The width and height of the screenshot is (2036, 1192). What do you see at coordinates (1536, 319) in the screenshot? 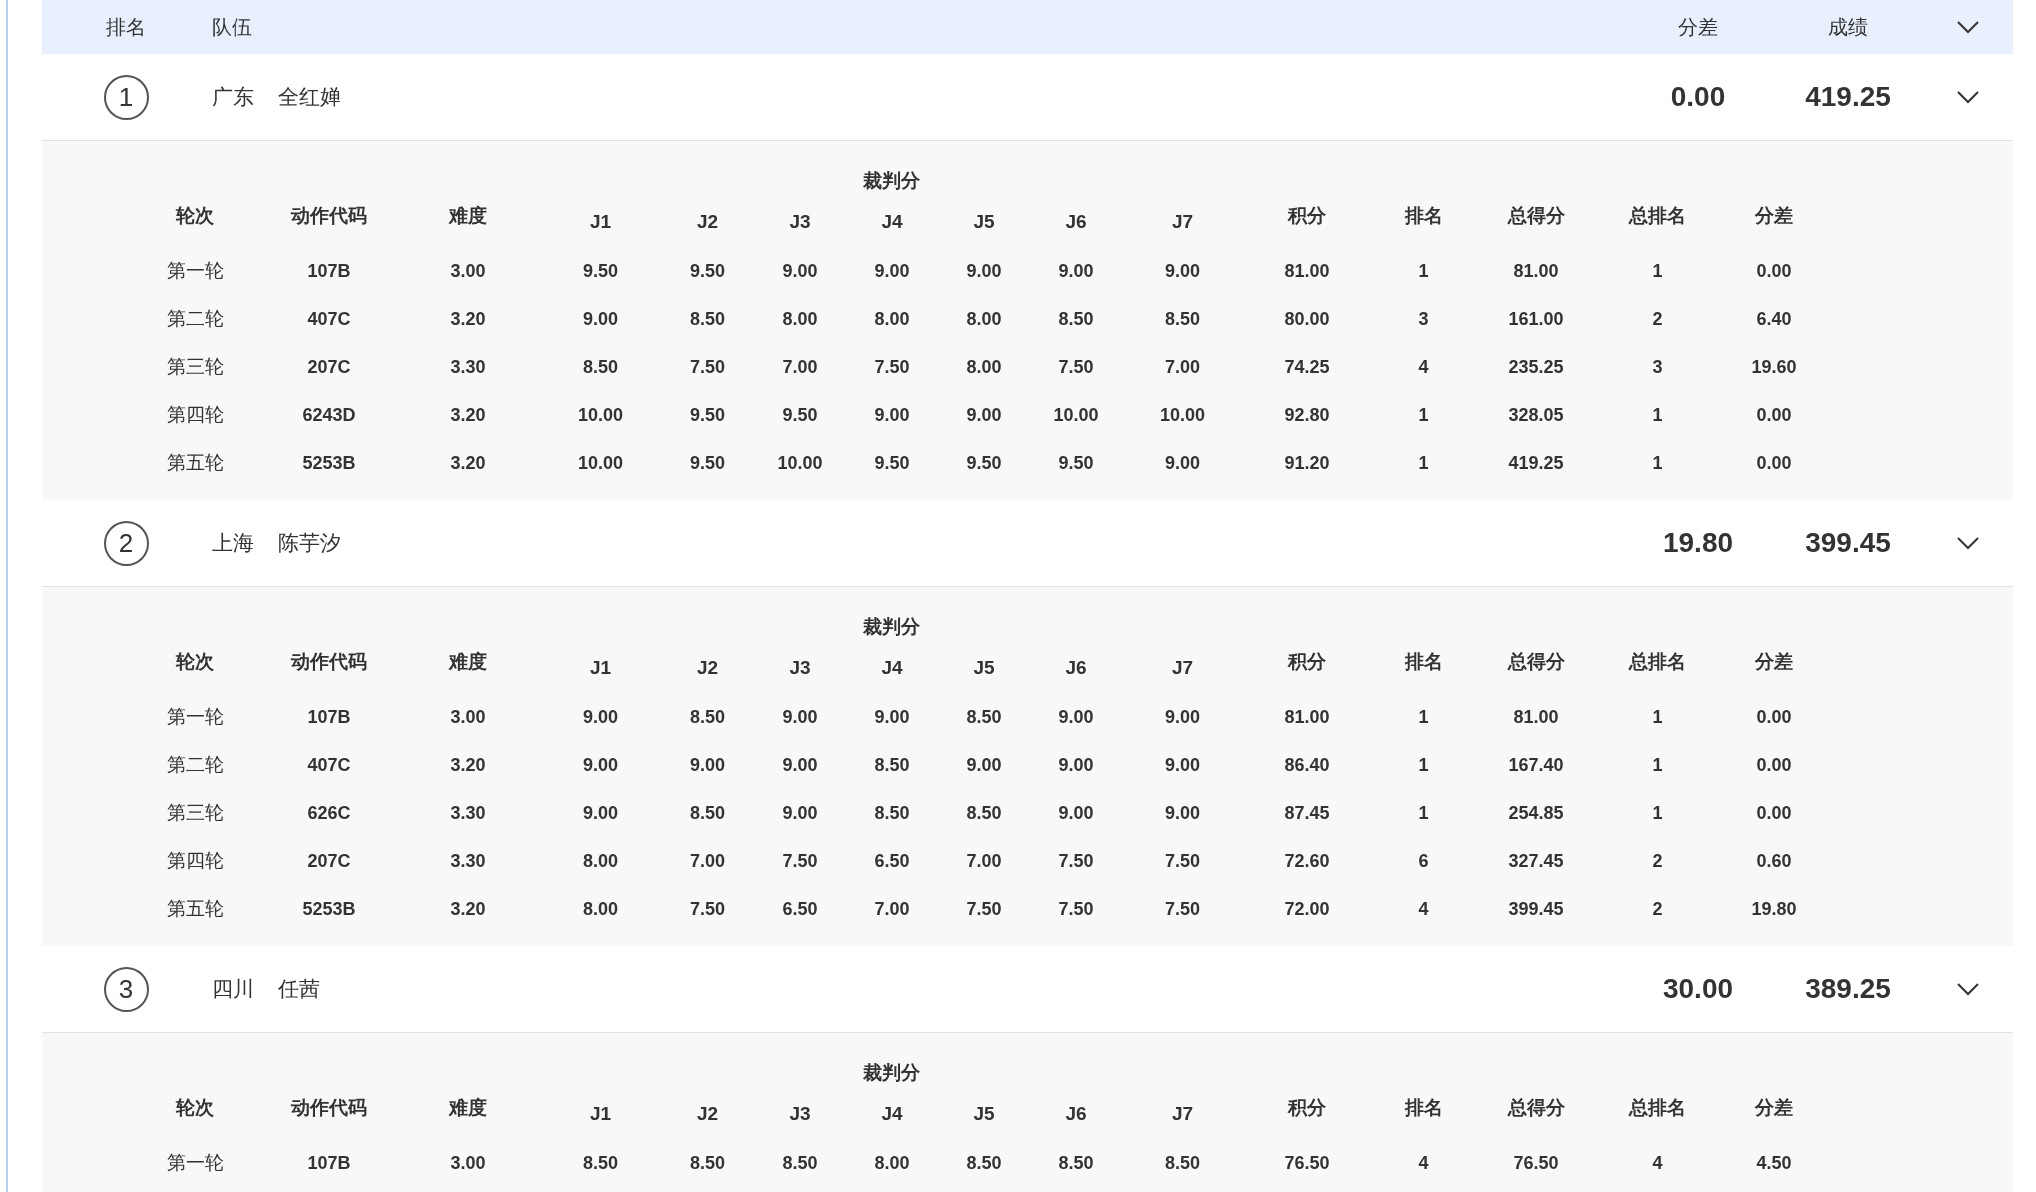
I see `table-cell: 161.00` at bounding box center [1536, 319].